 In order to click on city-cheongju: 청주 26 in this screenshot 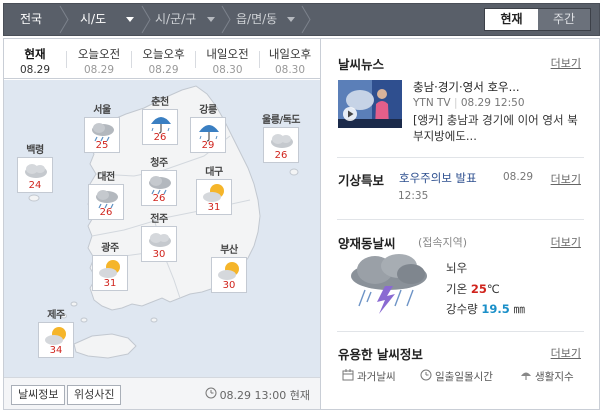, I will do `click(159, 182)`.